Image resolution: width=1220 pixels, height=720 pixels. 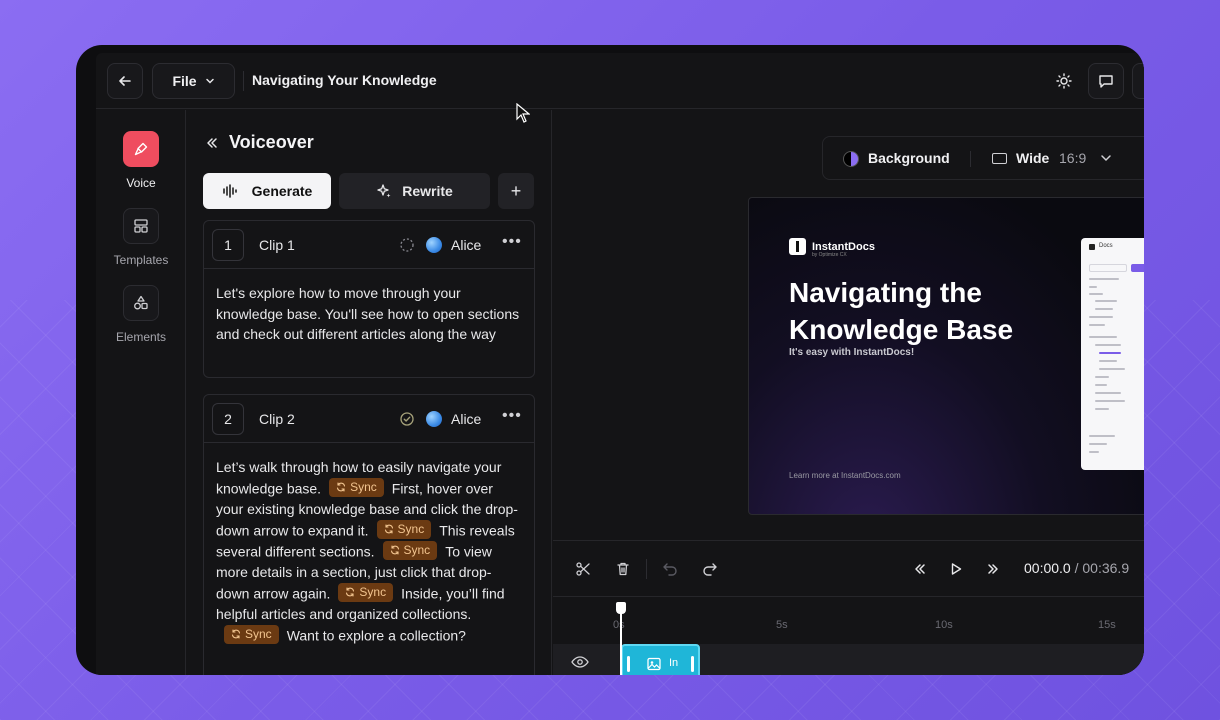 I want to click on rail-item-templates: Templates, so click(x=141, y=237).